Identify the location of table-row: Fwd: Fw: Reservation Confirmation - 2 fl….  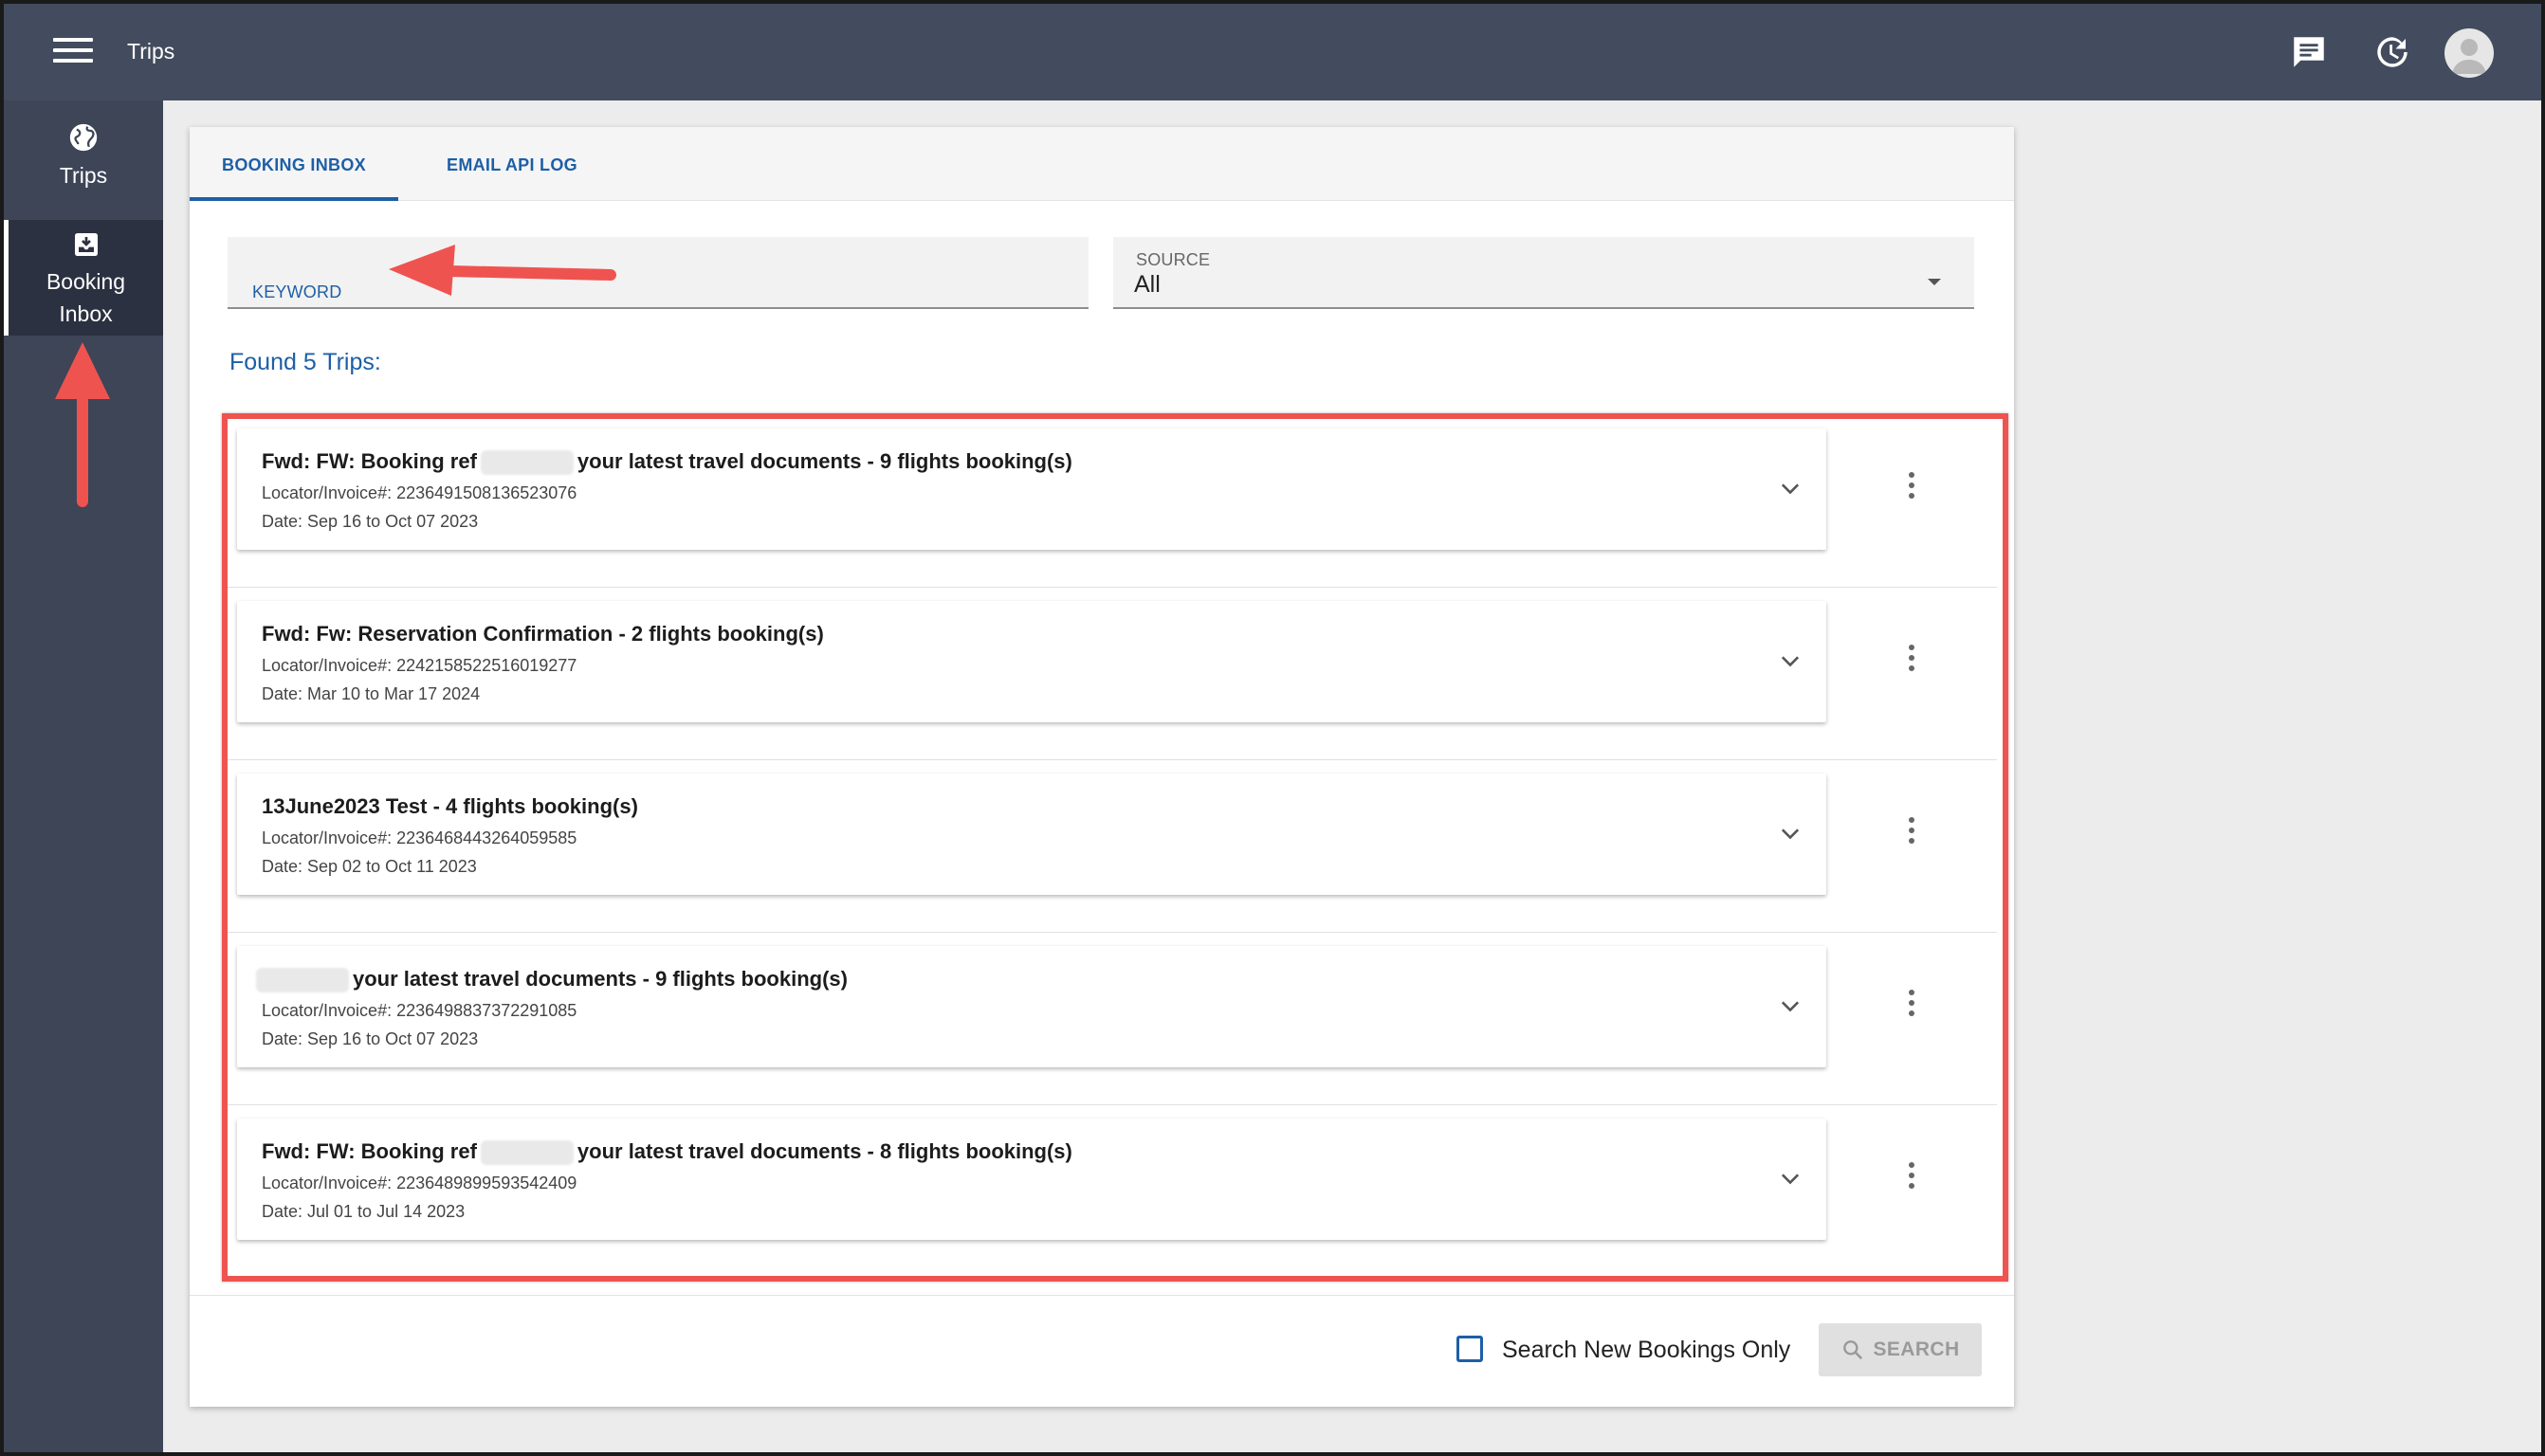
(1110, 674).